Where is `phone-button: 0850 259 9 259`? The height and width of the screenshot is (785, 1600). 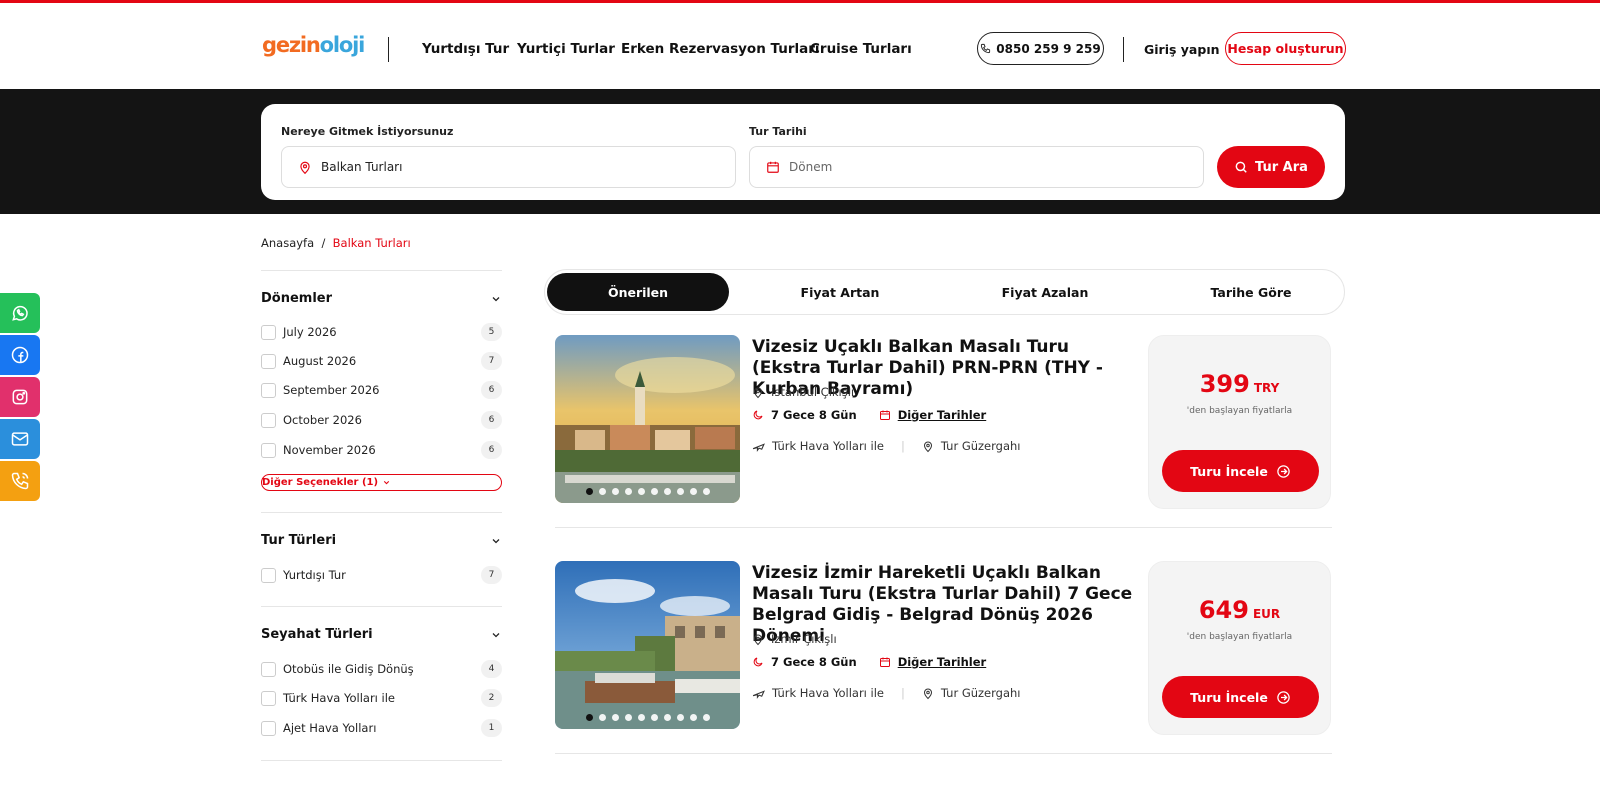 phone-button: 0850 259 9 259 is located at coordinates (1040, 48).